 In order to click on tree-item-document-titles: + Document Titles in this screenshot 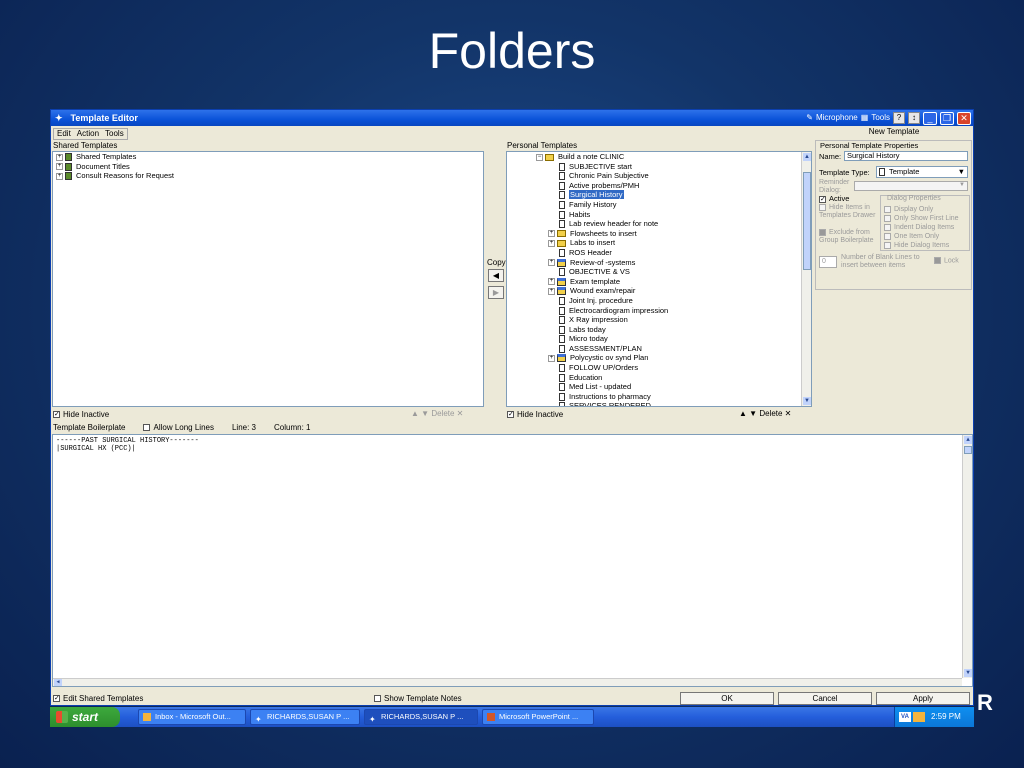, I will do `click(268, 167)`.